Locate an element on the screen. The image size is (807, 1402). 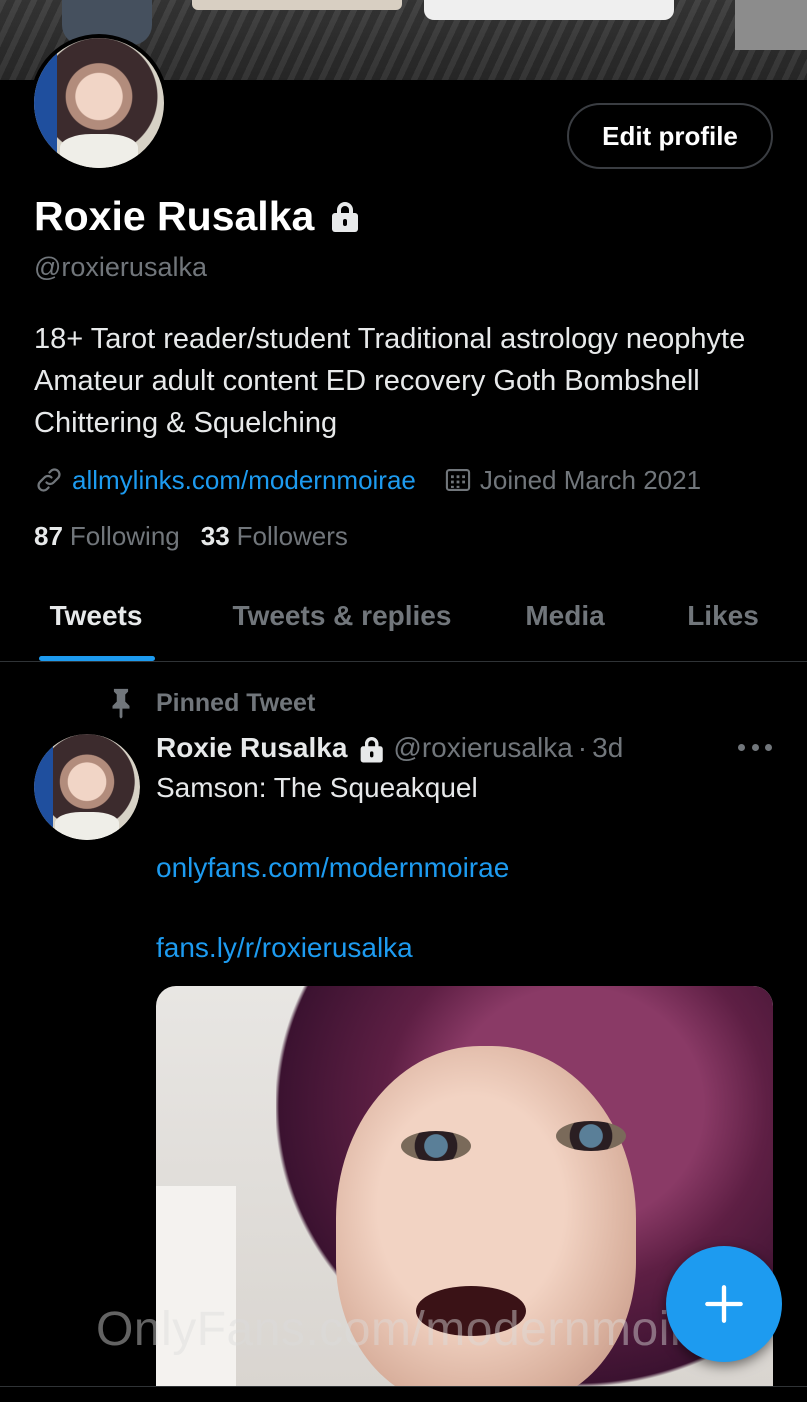
profile-name-row: Roxie Rusalka is located at coordinates (197, 216).